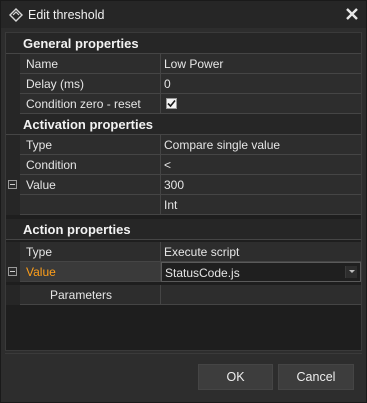  I want to click on category-label: Action properties, so click(77, 229).